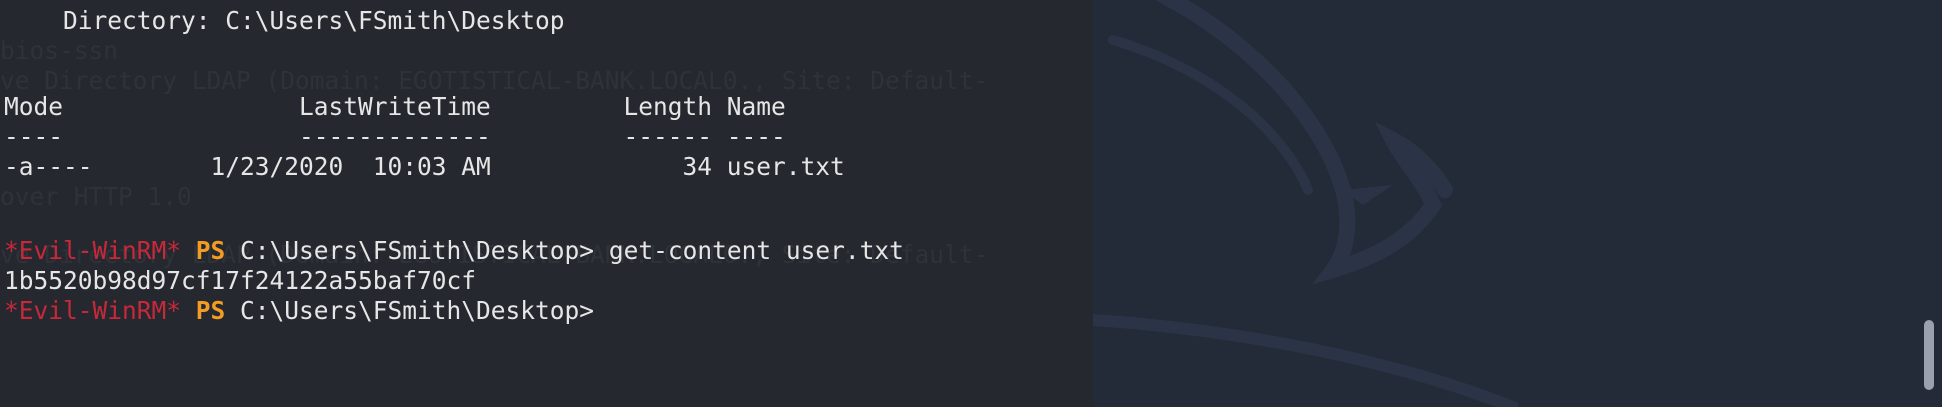 The height and width of the screenshot is (407, 1942). I want to click on table-row: -a---- 1/23/2020 10:03 AM 34 user.txt, so click(424, 166).